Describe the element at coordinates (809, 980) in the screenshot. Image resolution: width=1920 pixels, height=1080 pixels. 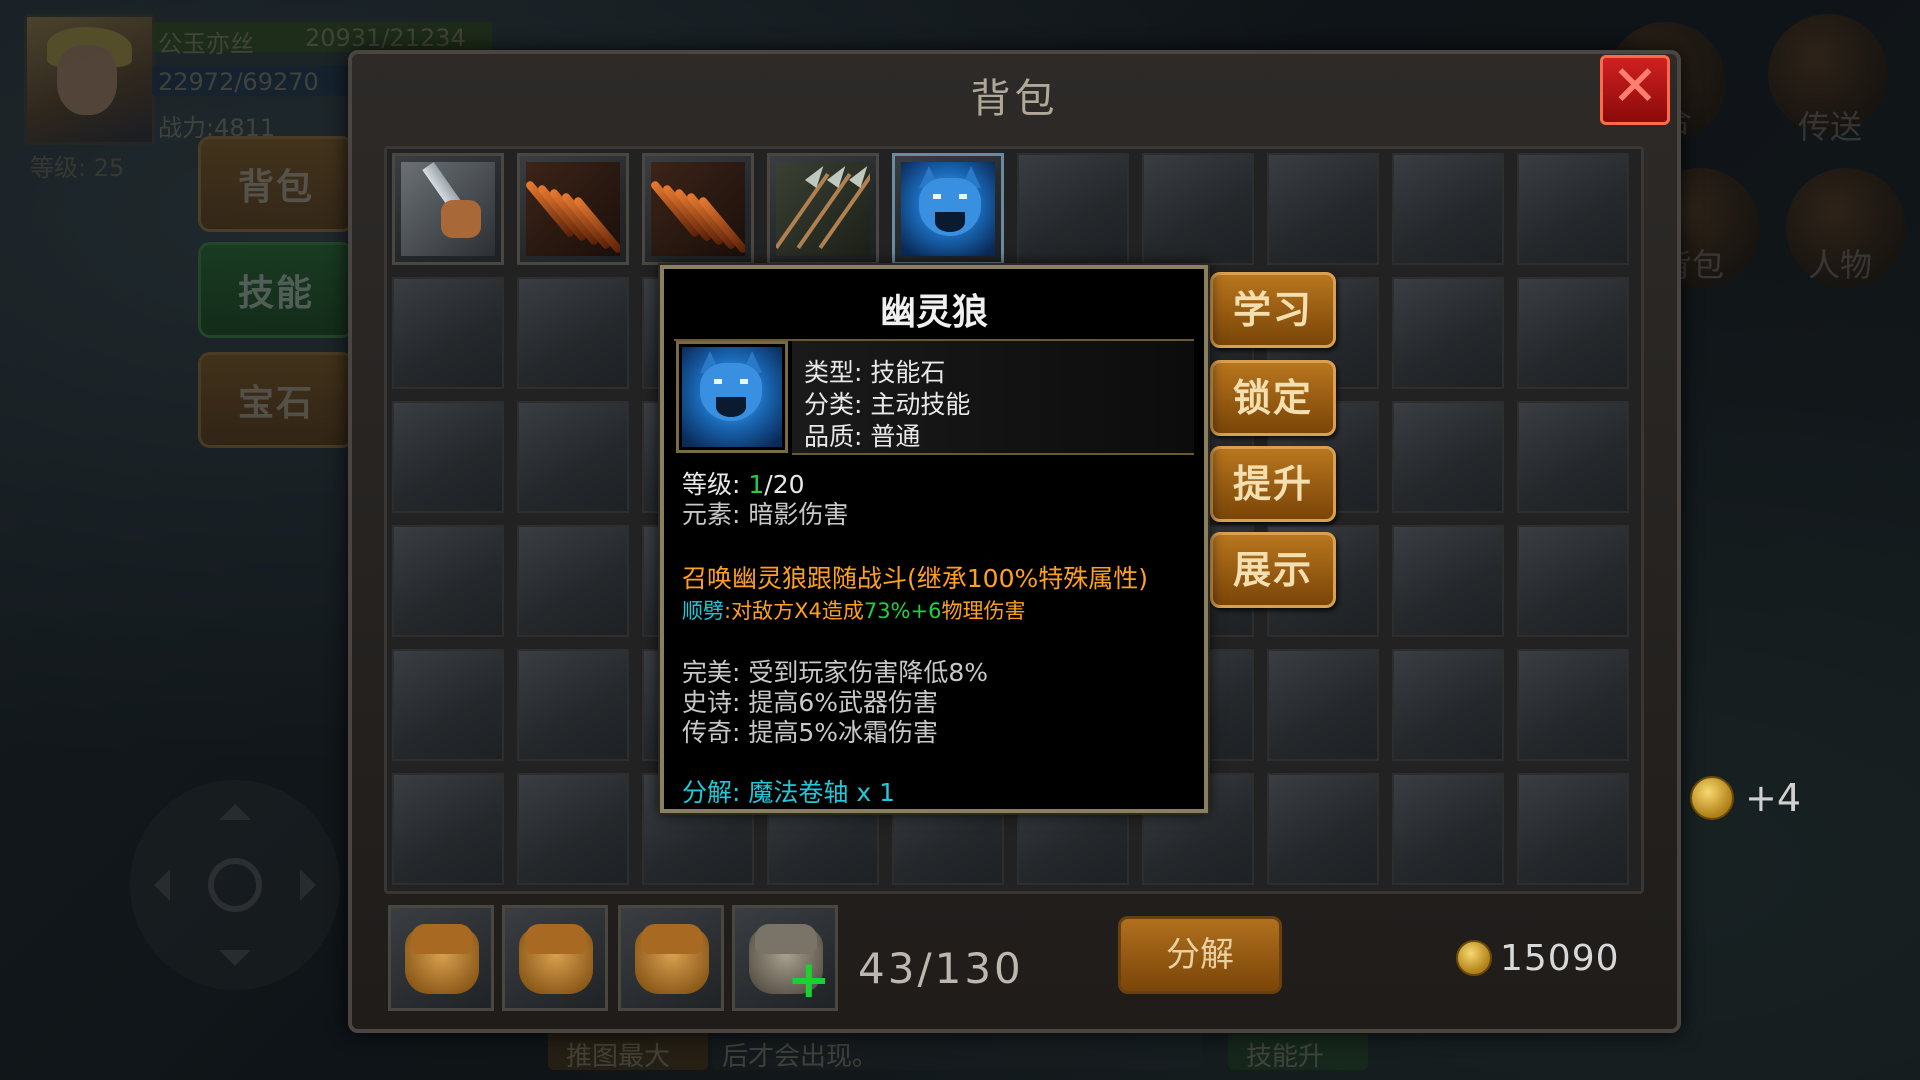
I see `add-plus-icon: +` at that location.